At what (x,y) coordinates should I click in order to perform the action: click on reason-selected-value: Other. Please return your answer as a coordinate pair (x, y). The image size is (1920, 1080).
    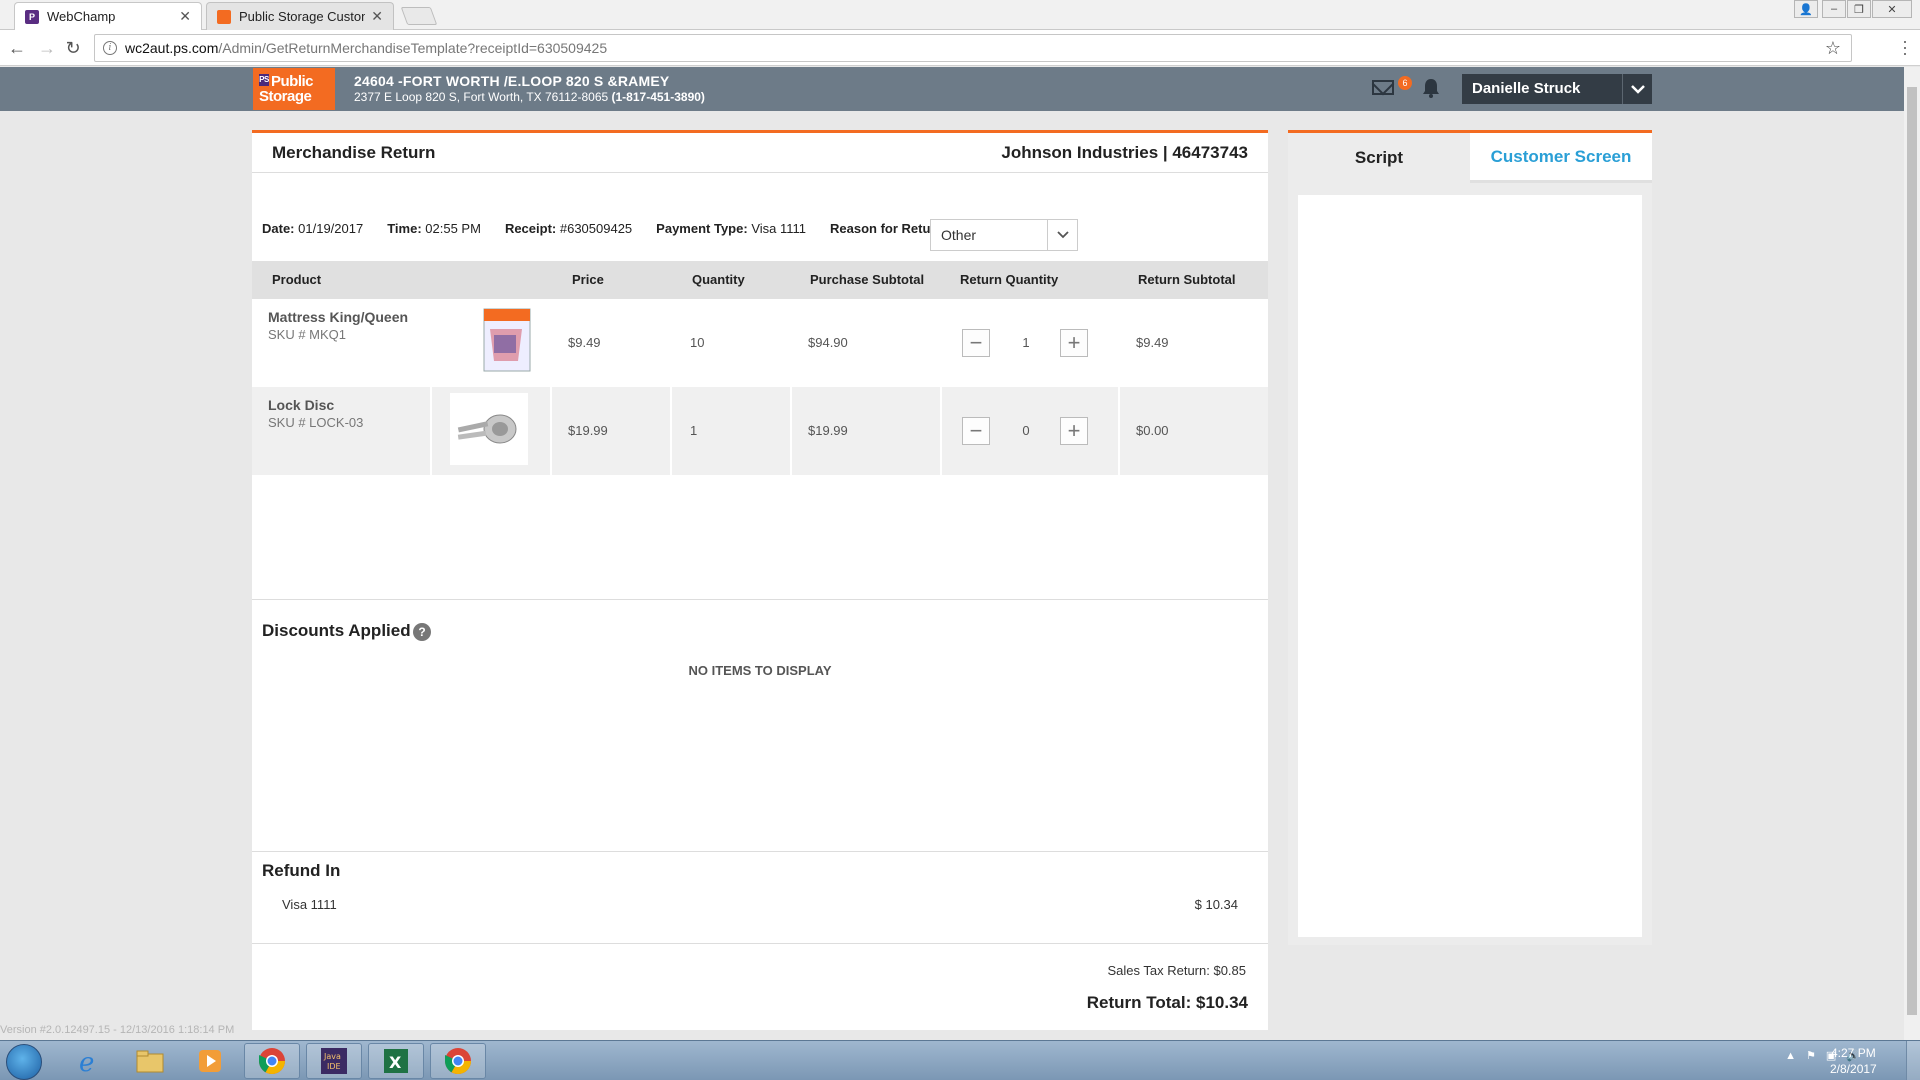
    Looking at the image, I should click on (959, 235).